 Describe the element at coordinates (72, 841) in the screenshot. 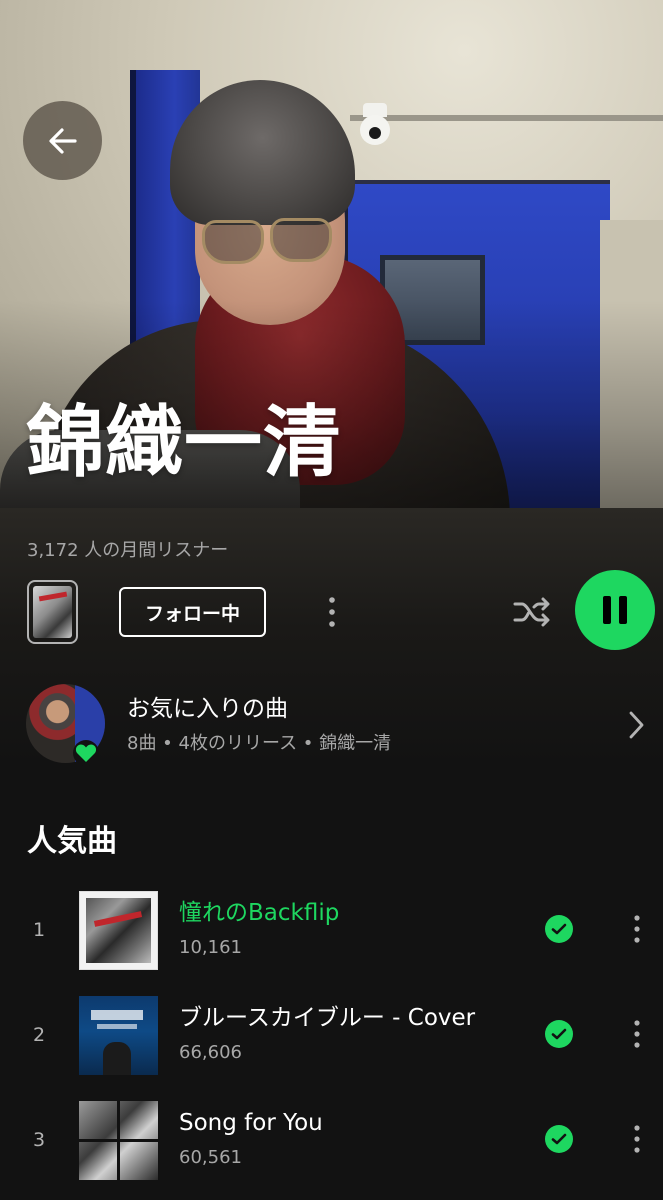

I see `popular-tracks-heading: 人気曲` at that location.